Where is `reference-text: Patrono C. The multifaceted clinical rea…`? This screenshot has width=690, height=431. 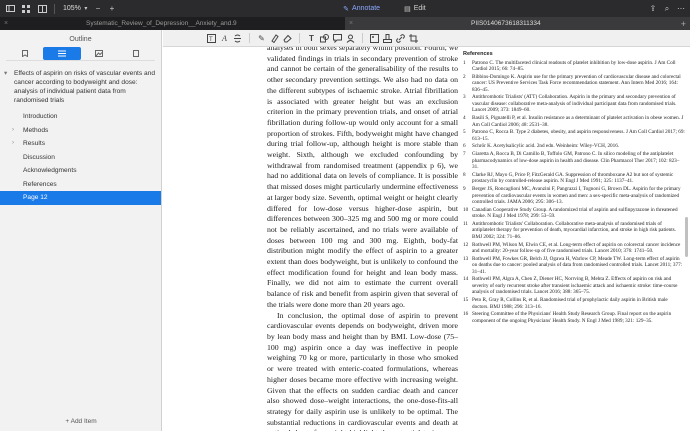 reference-text: Patrono C. The multifaceted clinical rea… is located at coordinates (578, 66).